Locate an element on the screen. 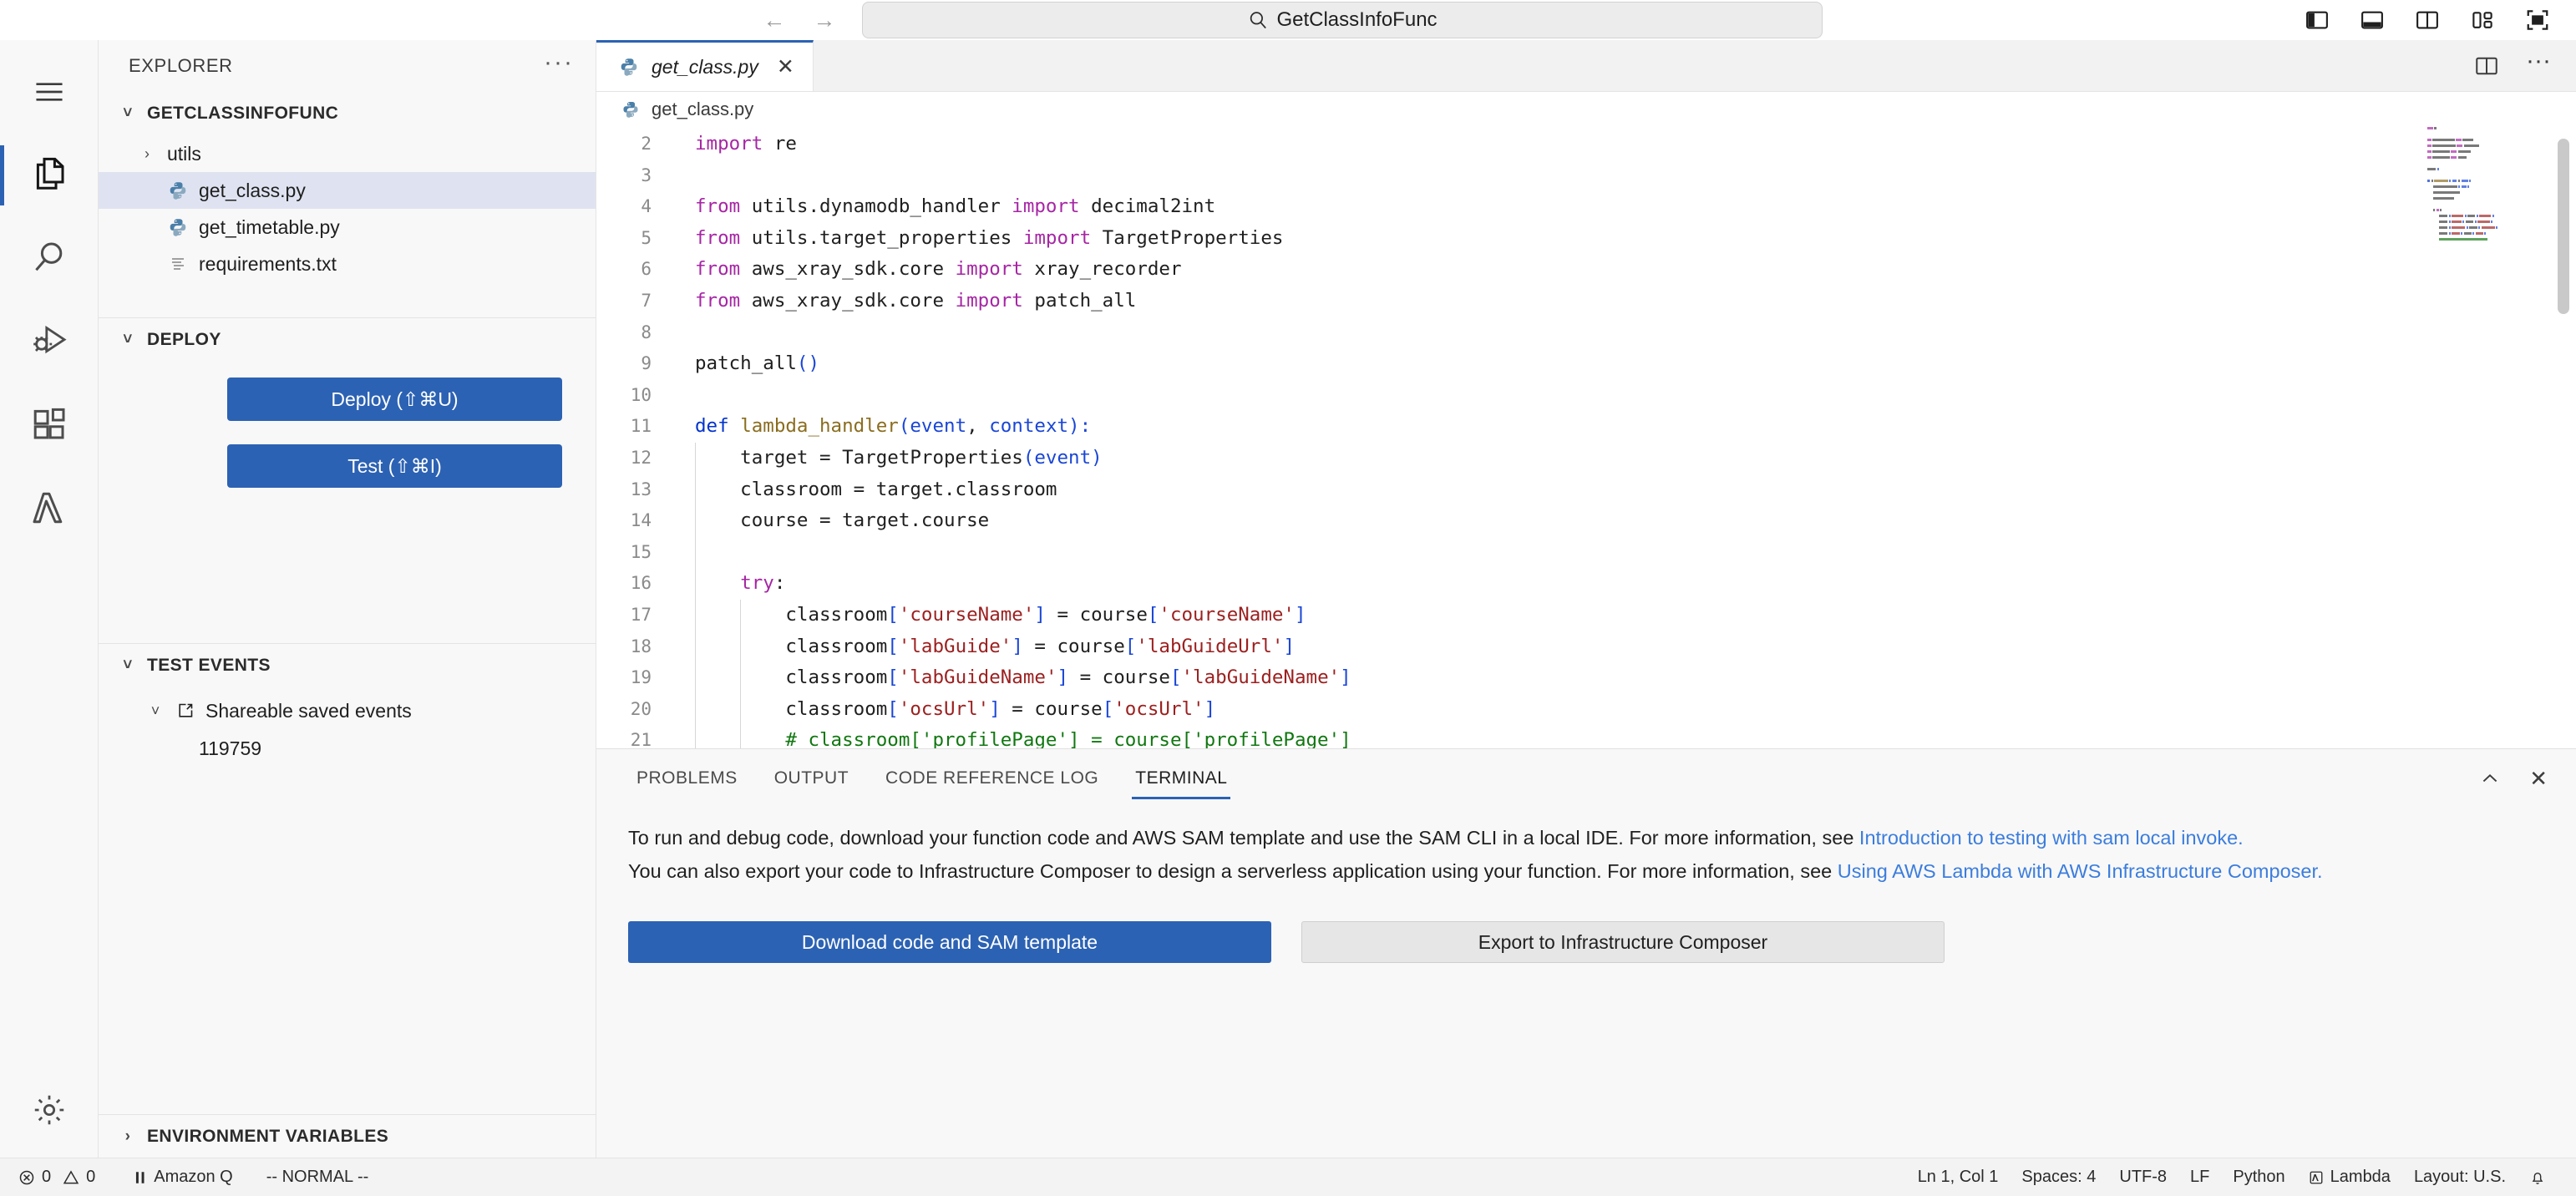 The image size is (2576, 1196). line-number: 14 is located at coordinates (641, 520).